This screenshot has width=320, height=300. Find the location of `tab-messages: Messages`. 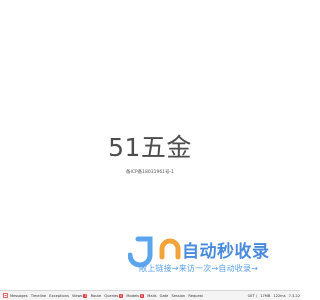

tab-messages: Messages is located at coordinates (19, 296).